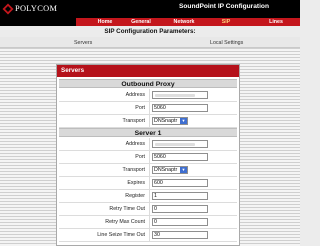  Describe the element at coordinates (136, 183) in the screenshot. I see `server1-expires-label: Expires` at that location.